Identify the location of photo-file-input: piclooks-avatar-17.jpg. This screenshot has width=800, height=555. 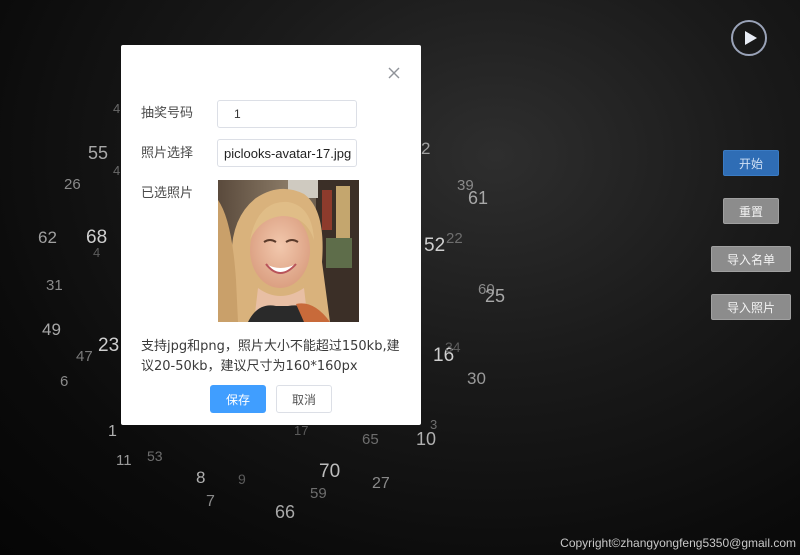
(287, 153).